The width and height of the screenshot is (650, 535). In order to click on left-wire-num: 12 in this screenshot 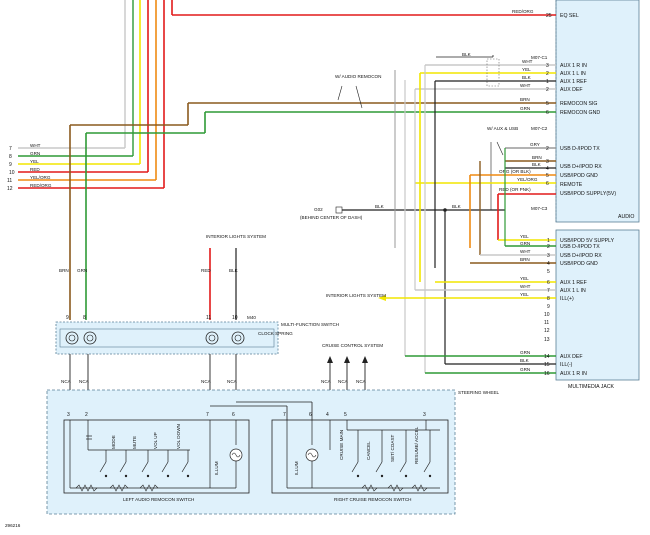, I will do `click(10, 189)`.